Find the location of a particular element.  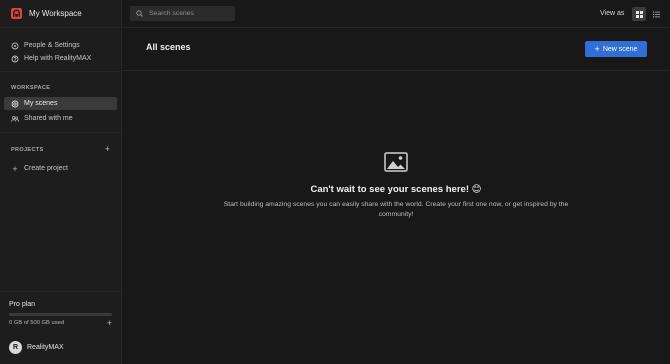

search-box is located at coordinates (182, 13).